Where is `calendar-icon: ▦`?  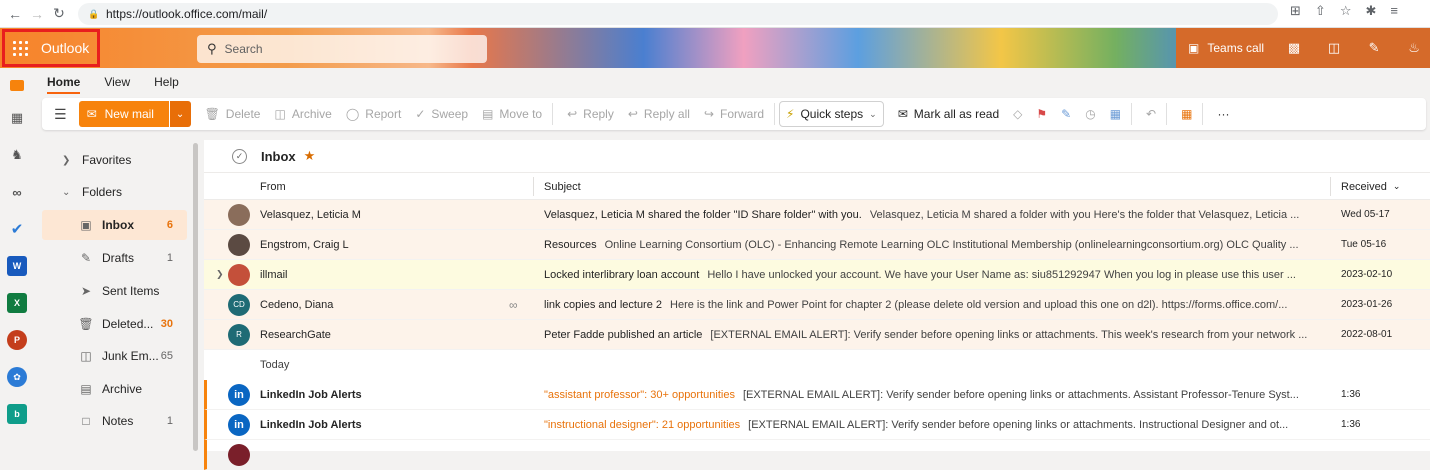 calendar-icon: ▦ is located at coordinates (17, 118).